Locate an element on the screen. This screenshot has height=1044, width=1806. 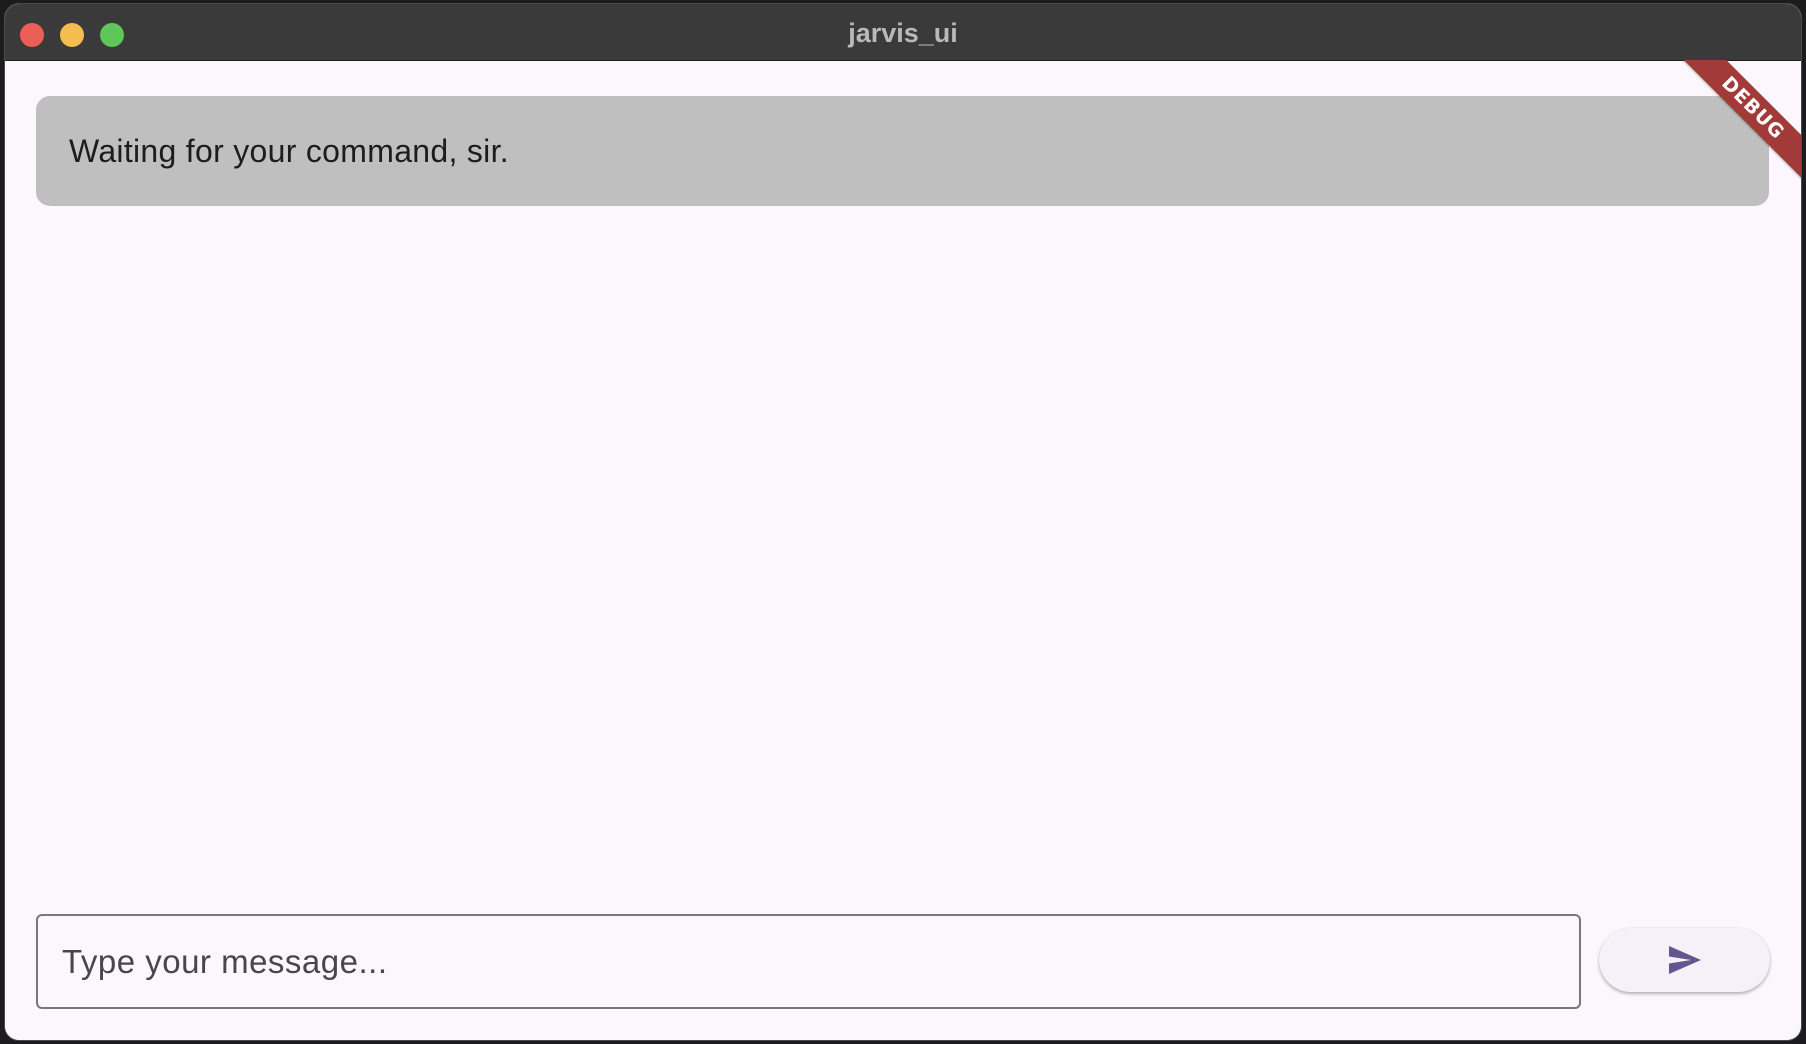
title-bar: jarvis_ui is located at coordinates (903, 32).